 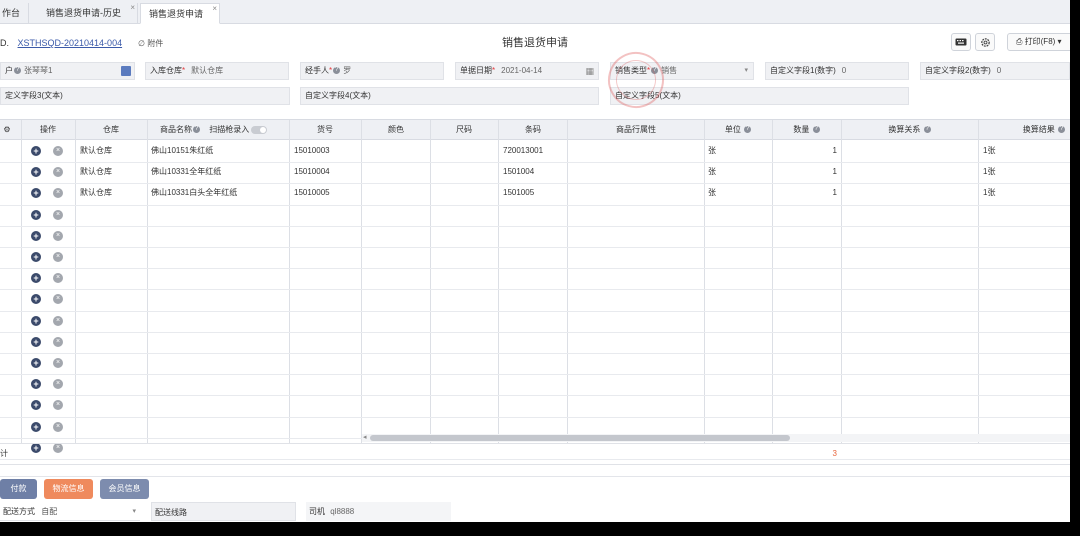 I want to click on cell-barcode: 720013001, so click(x=523, y=151).